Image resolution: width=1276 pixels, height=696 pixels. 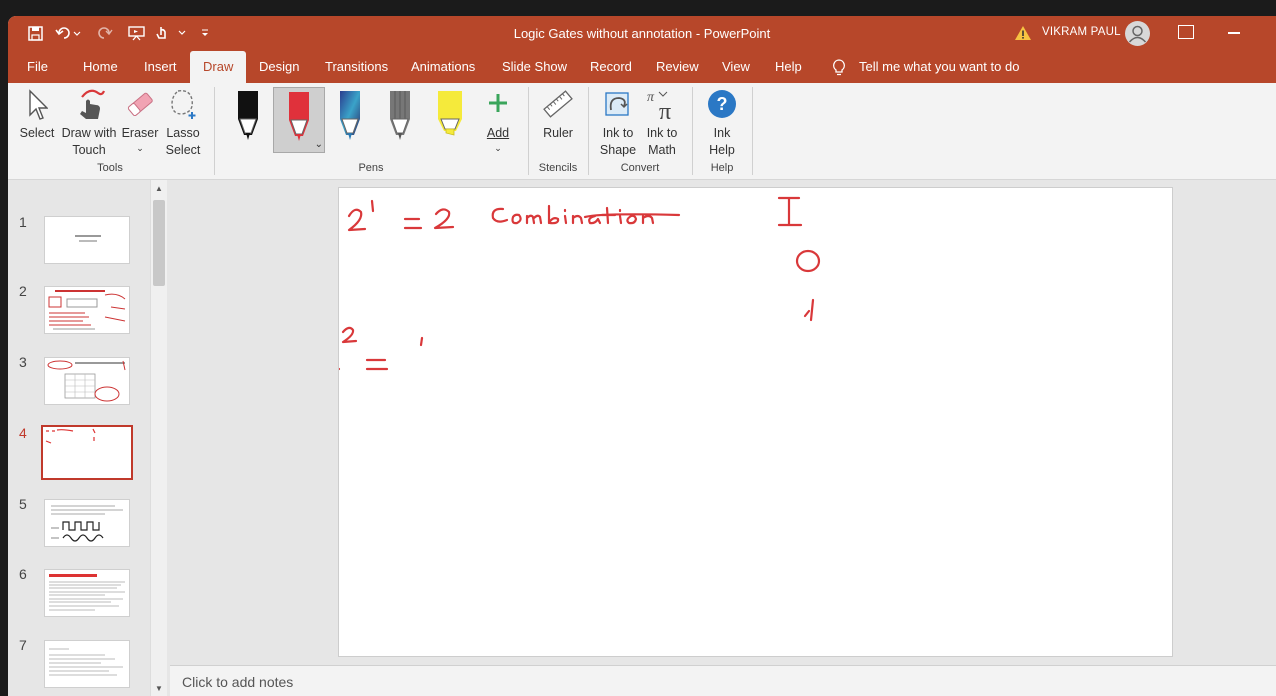 What do you see at coordinates (662, 133) in the screenshot?
I see `ink-to-math-label-1: Ink to` at bounding box center [662, 133].